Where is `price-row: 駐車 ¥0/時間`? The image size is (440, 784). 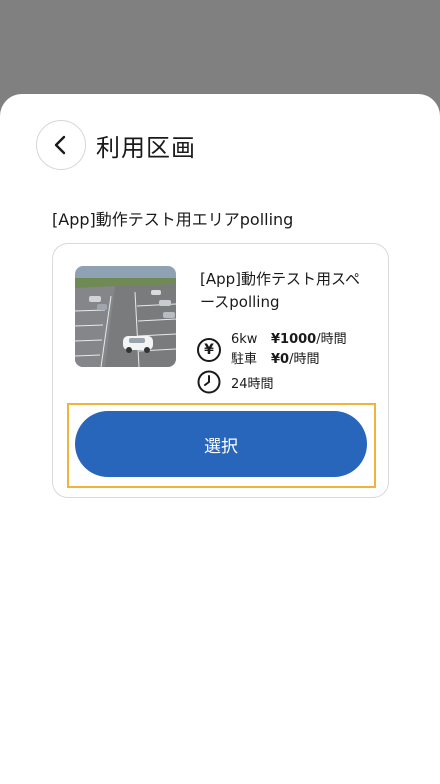 price-row: 駐車 ¥0/時間 is located at coordinates (289, 360).